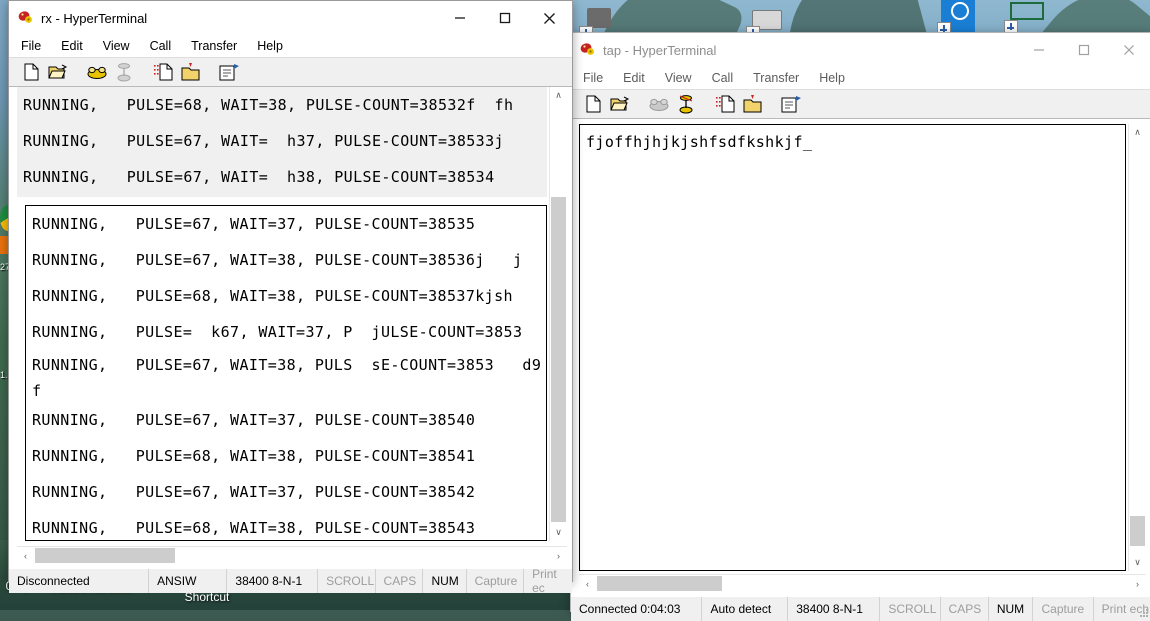 Image resolution: width=1150 pixels, height=621 pixels. I want to click on menu-view-tap: View, so click(678, 78).